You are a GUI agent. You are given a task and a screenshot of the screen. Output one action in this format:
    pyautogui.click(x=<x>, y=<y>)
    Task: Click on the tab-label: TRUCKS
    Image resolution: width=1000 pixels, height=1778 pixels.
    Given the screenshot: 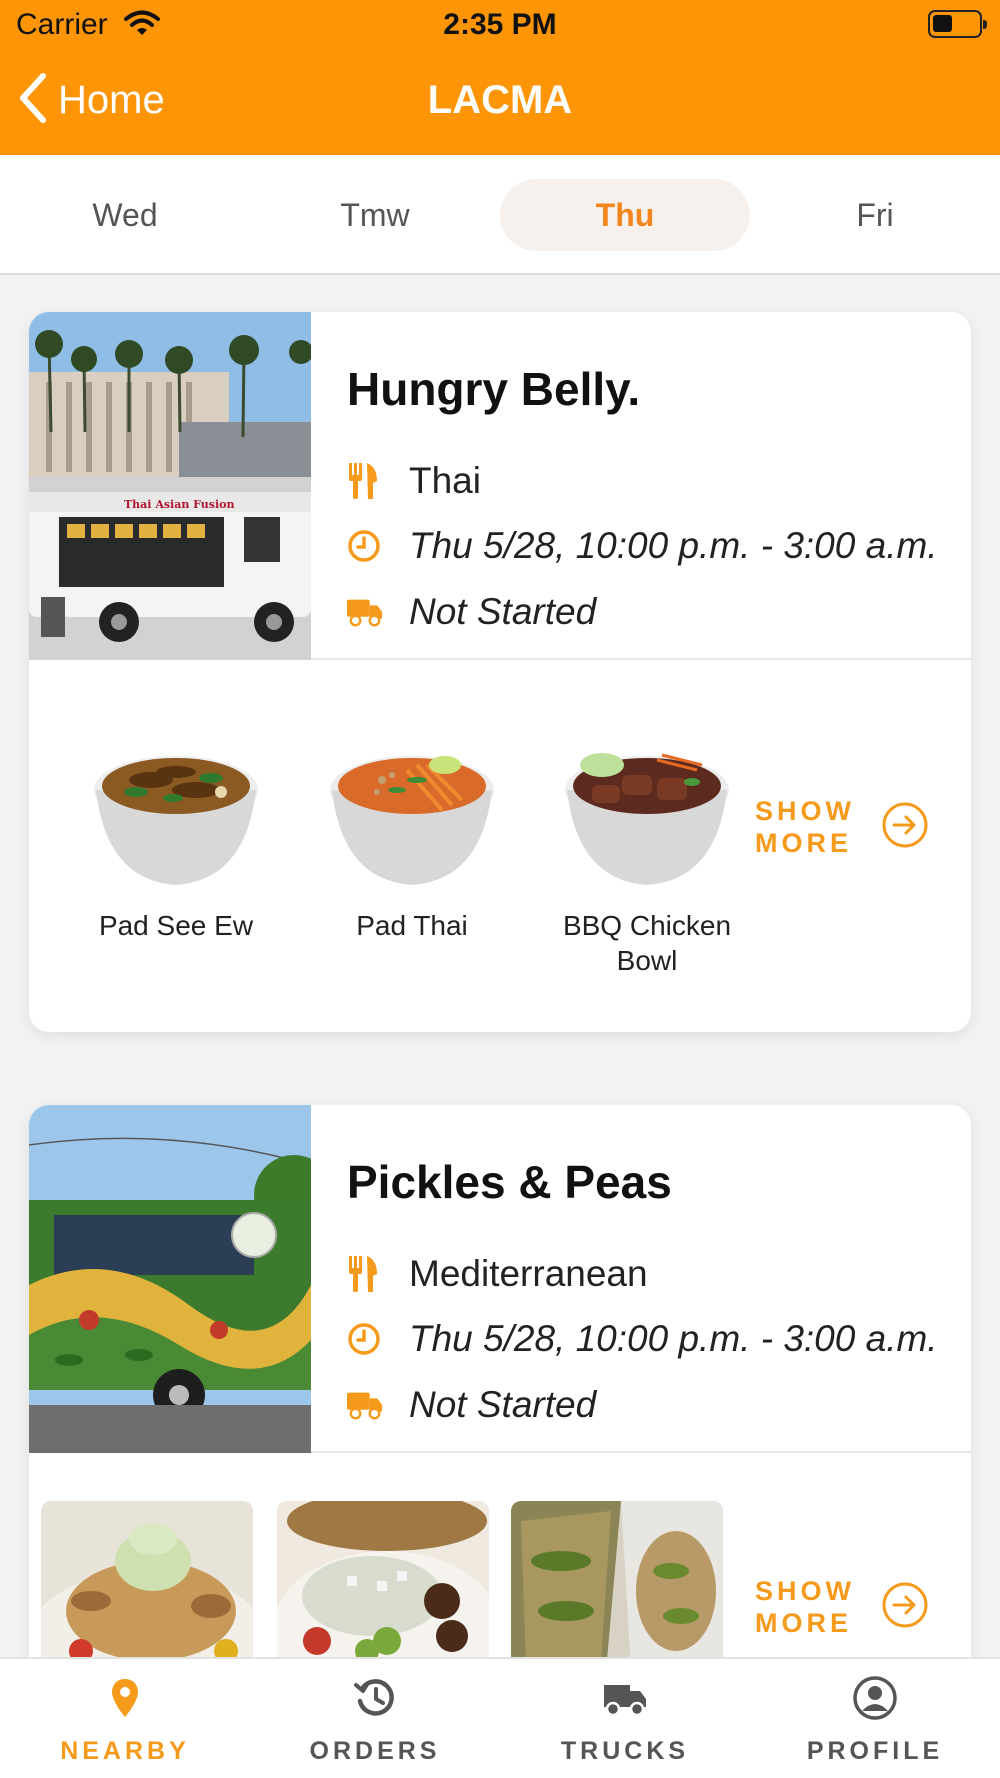 What is the action you would take?
    pyautogui.click(x=625, y=1751)
    